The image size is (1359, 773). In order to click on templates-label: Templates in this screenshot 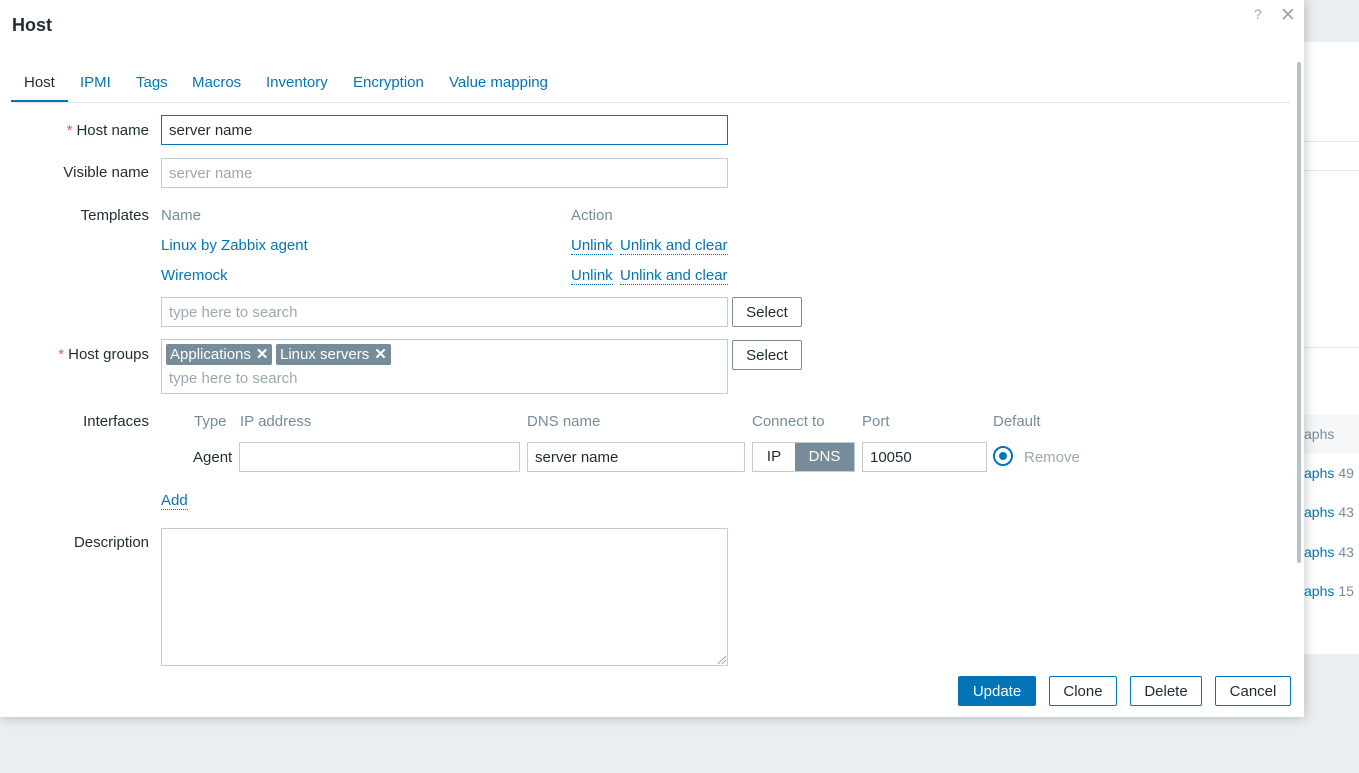, I will do `click(114, 215)`.